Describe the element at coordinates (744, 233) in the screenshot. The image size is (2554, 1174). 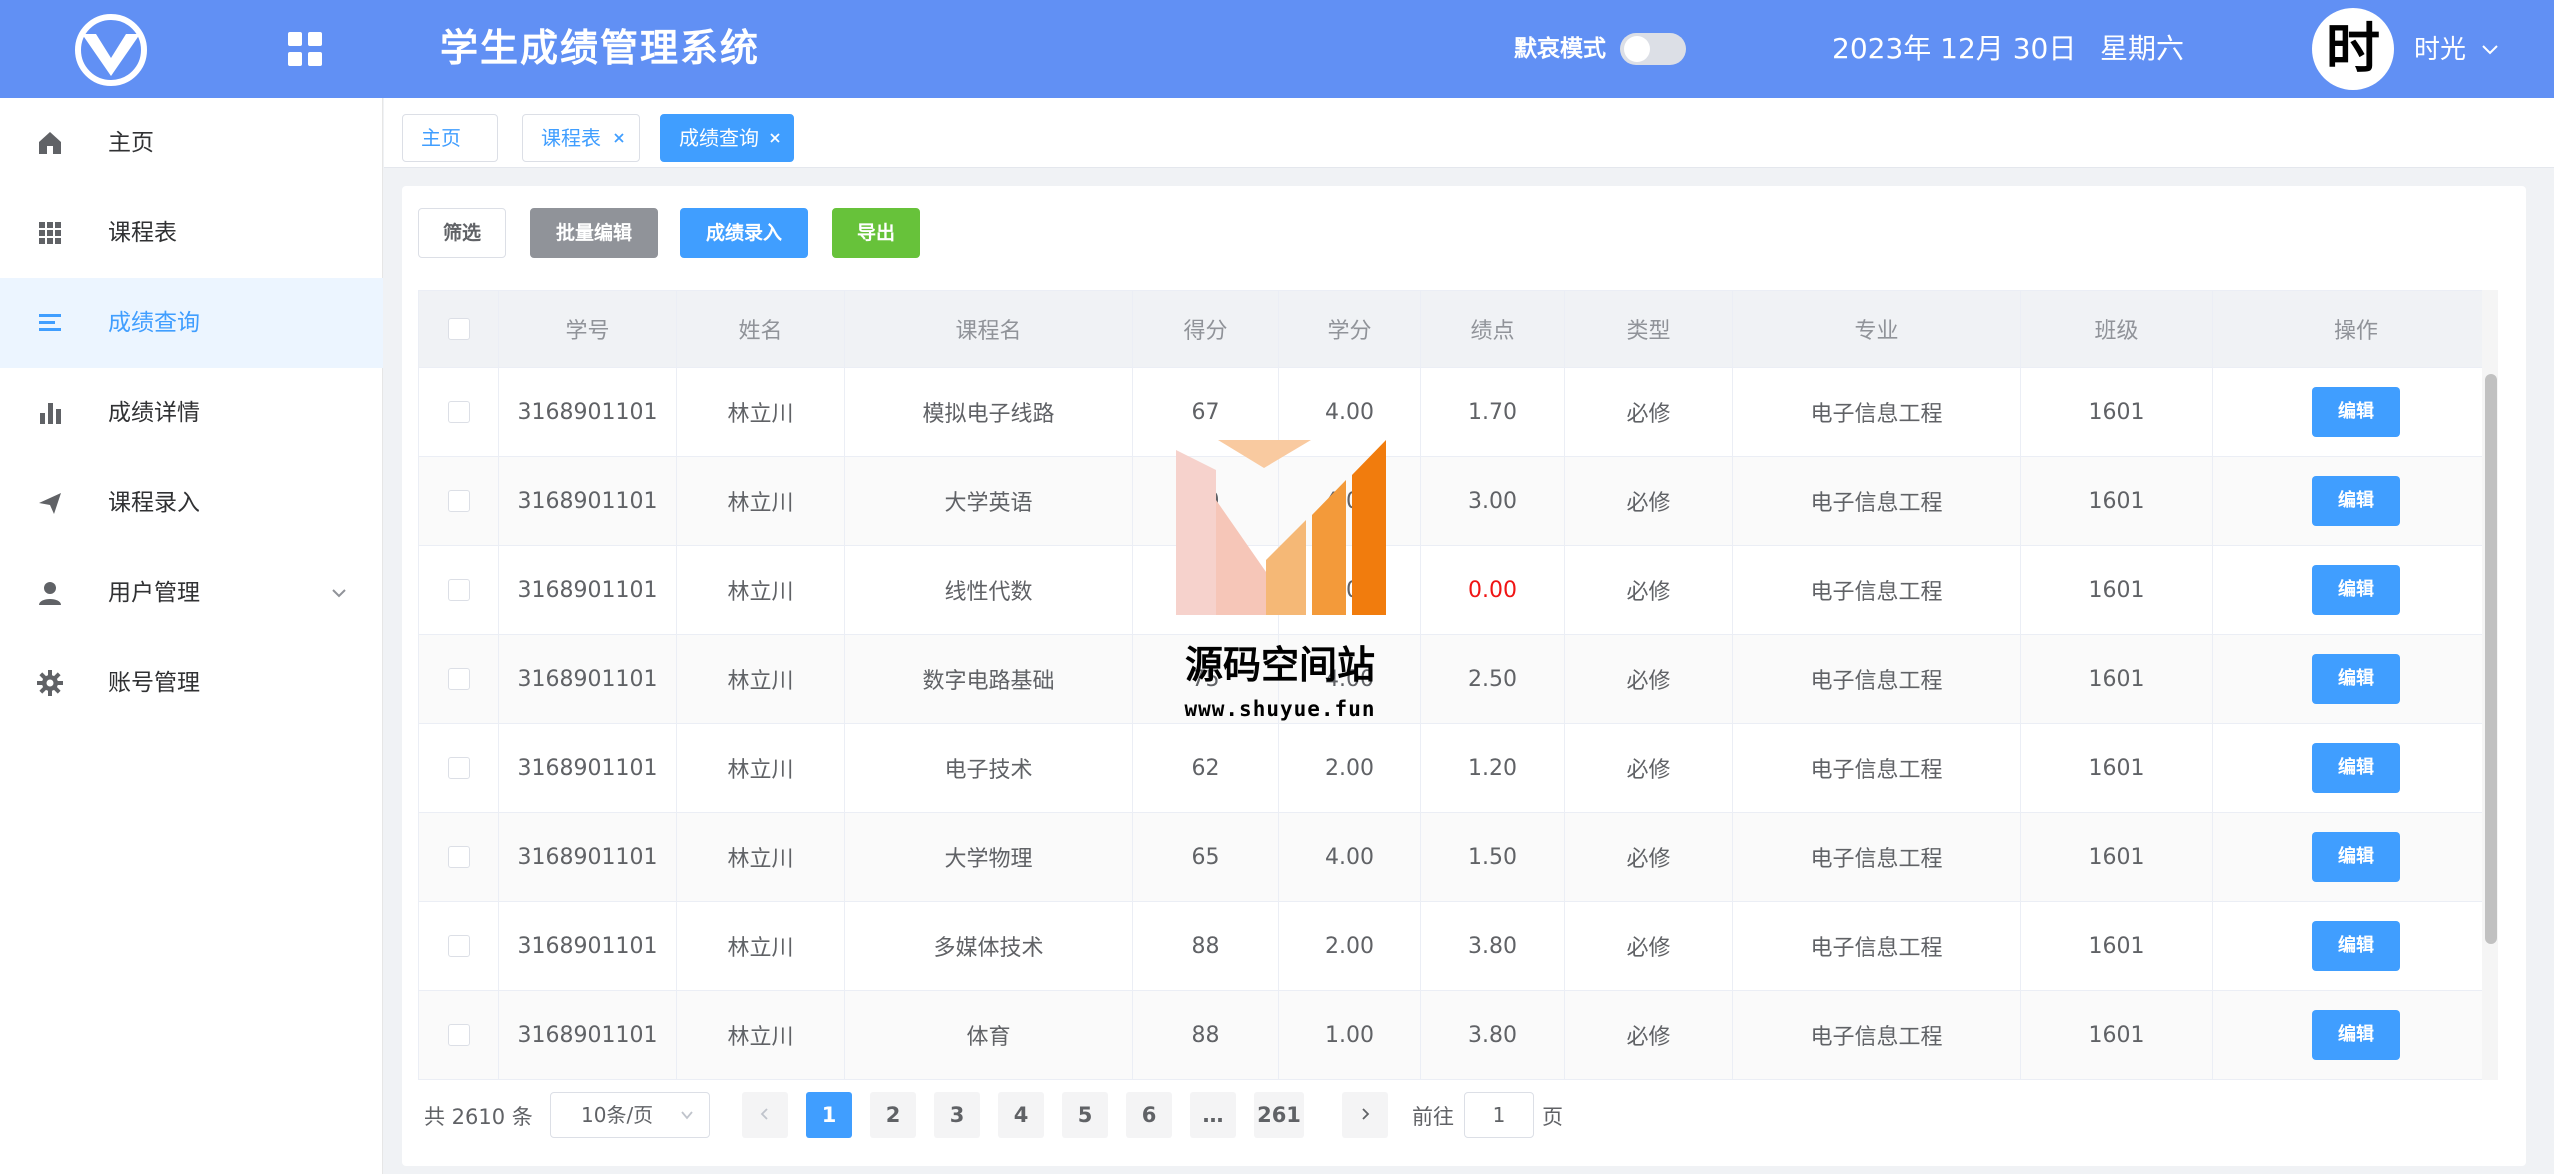
I see `grade-entry-button: 成绩录入` at that location.